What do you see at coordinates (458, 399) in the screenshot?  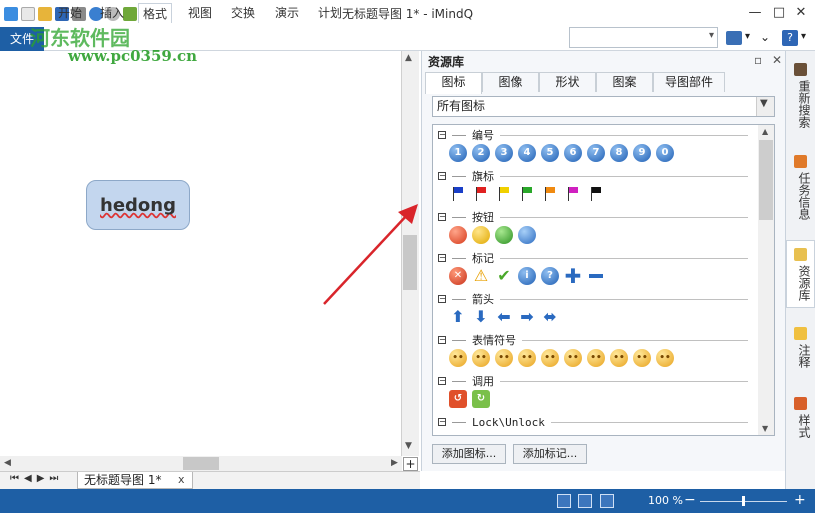 I see `call-red-icon: ↺` at bounding box center [458, 399].